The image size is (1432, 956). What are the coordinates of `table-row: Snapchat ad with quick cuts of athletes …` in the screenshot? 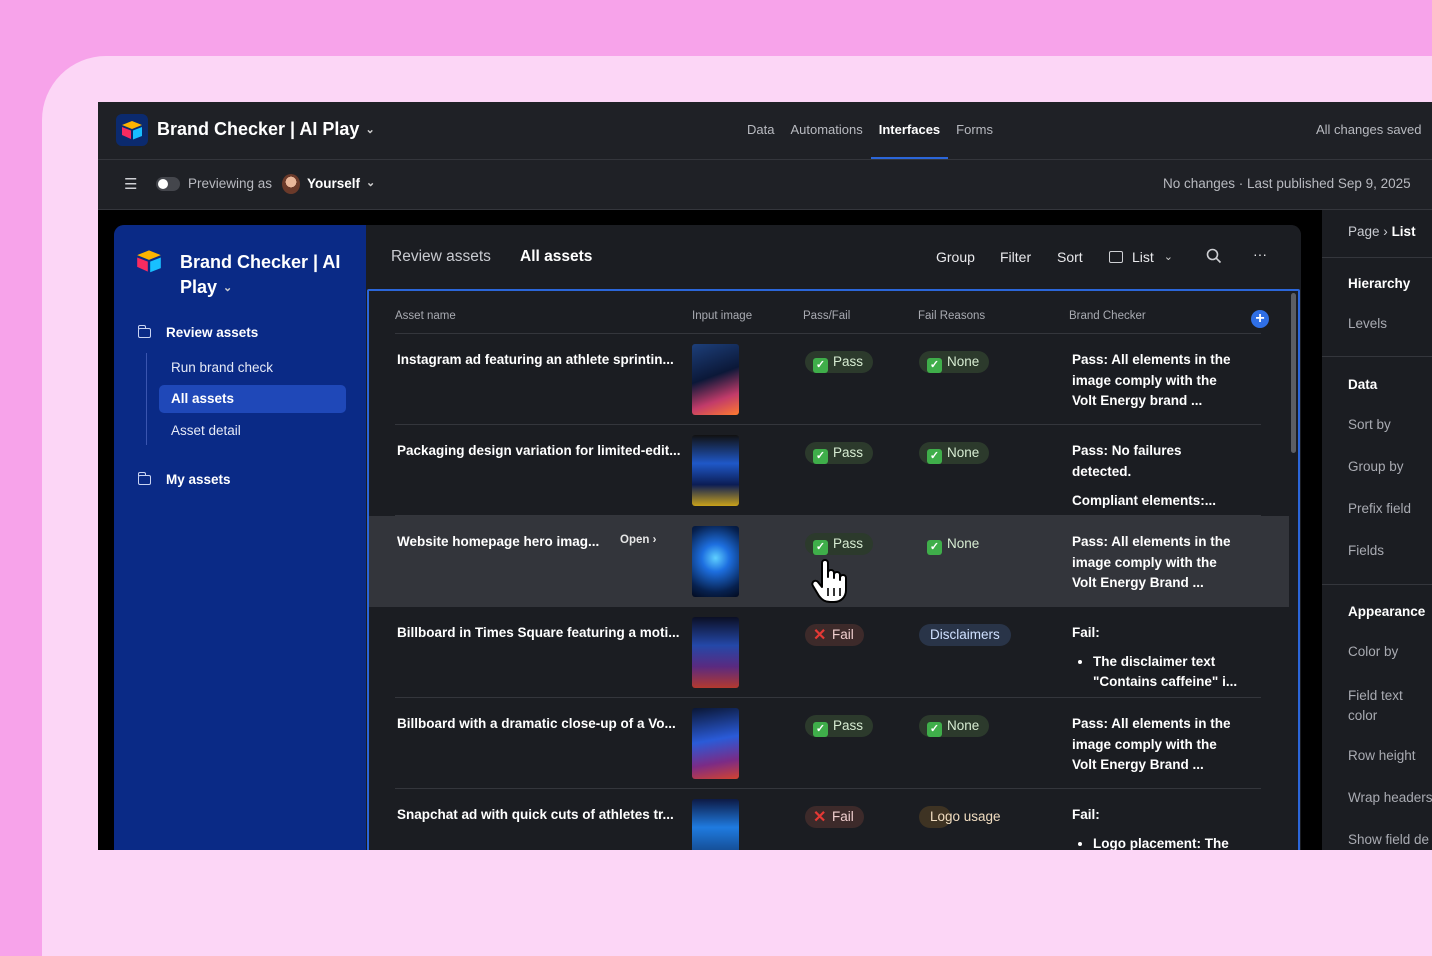 It's located at (829, 819).